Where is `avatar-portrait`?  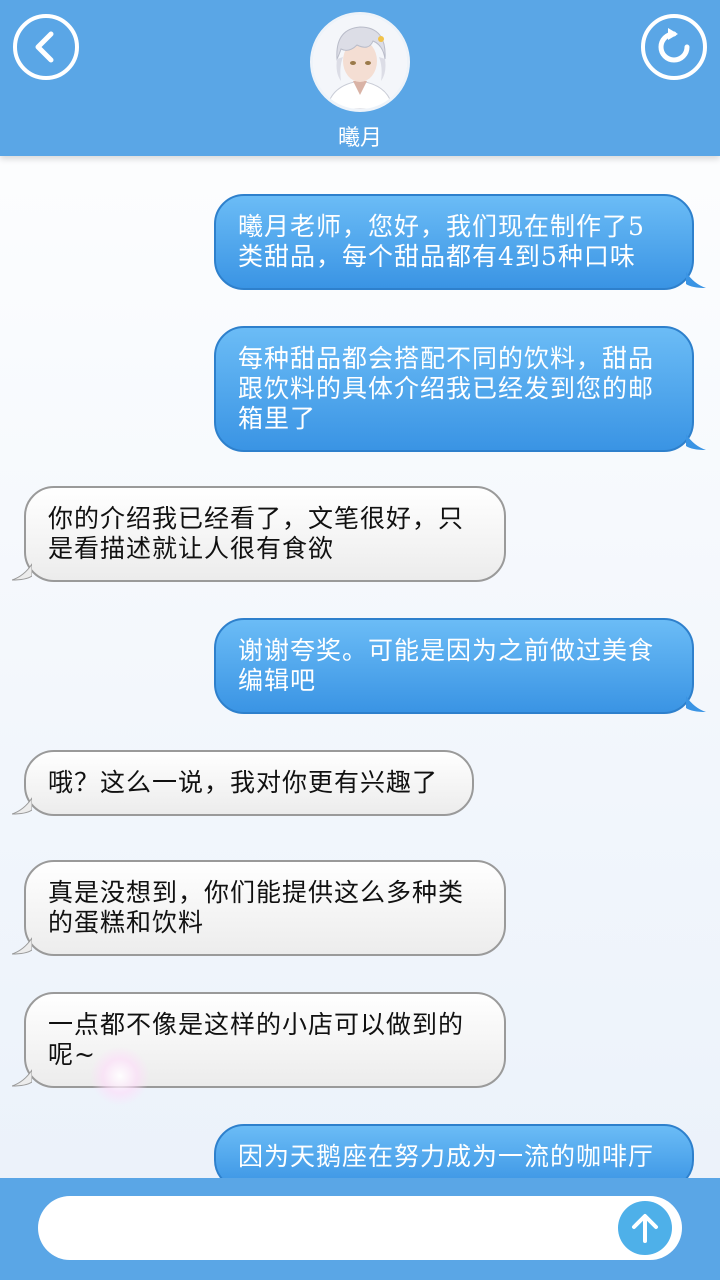
avatar-portrait is located at coordinates (360, 62).